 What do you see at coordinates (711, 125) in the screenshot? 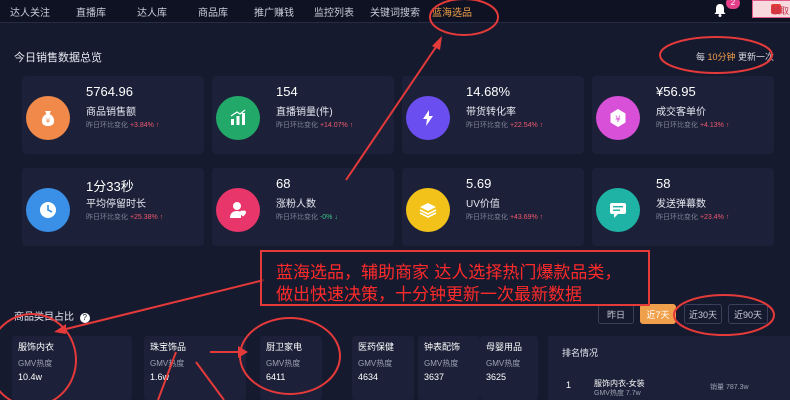
I see `change-value: +4.13%` at bounding box center [711, 125].